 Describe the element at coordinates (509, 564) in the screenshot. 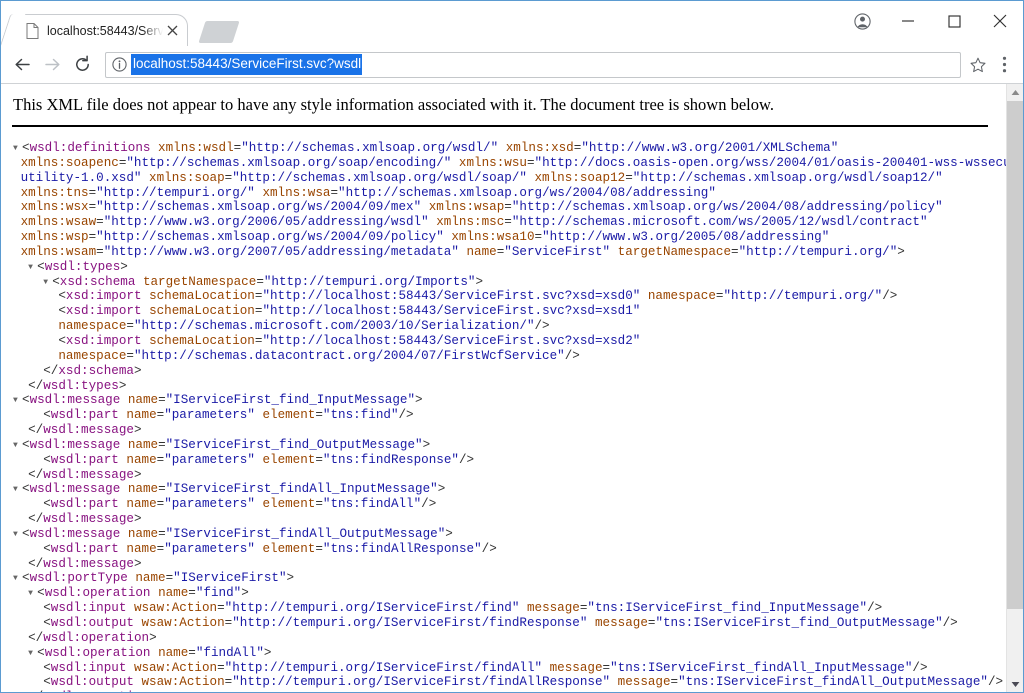

I see `xml-line: </wsdl:message>` at that location.